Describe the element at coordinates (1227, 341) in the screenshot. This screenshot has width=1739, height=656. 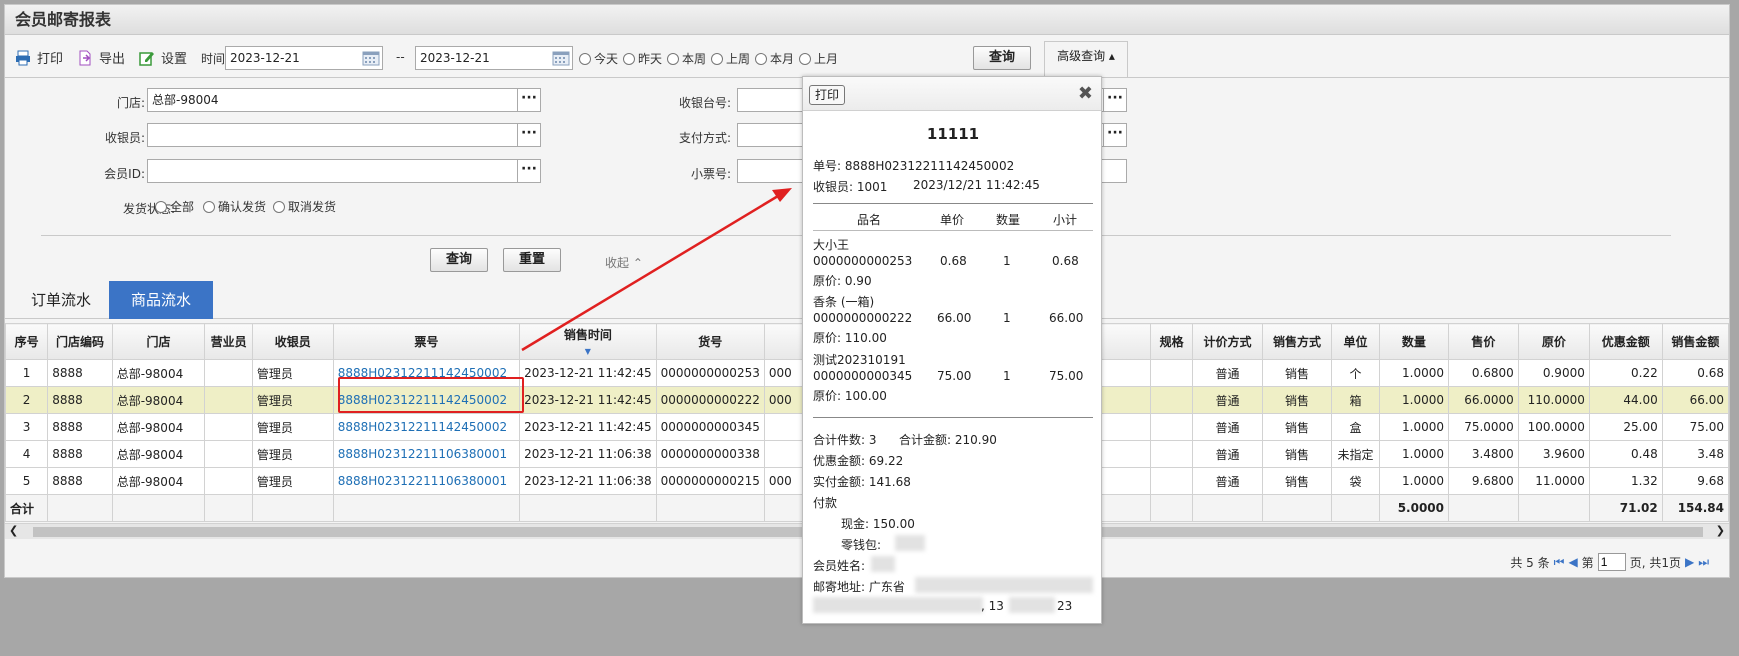
I see `column-header: 计价方式` at that location.